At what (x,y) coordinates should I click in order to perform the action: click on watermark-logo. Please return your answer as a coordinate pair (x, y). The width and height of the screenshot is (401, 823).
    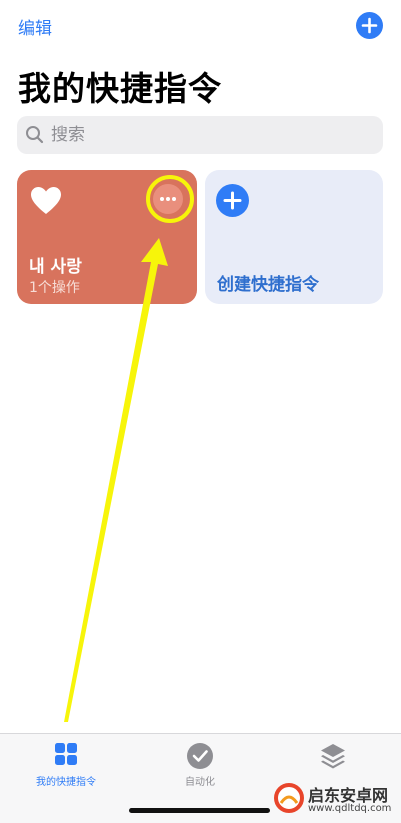
    Looking at the image, I should click on (289, 798).